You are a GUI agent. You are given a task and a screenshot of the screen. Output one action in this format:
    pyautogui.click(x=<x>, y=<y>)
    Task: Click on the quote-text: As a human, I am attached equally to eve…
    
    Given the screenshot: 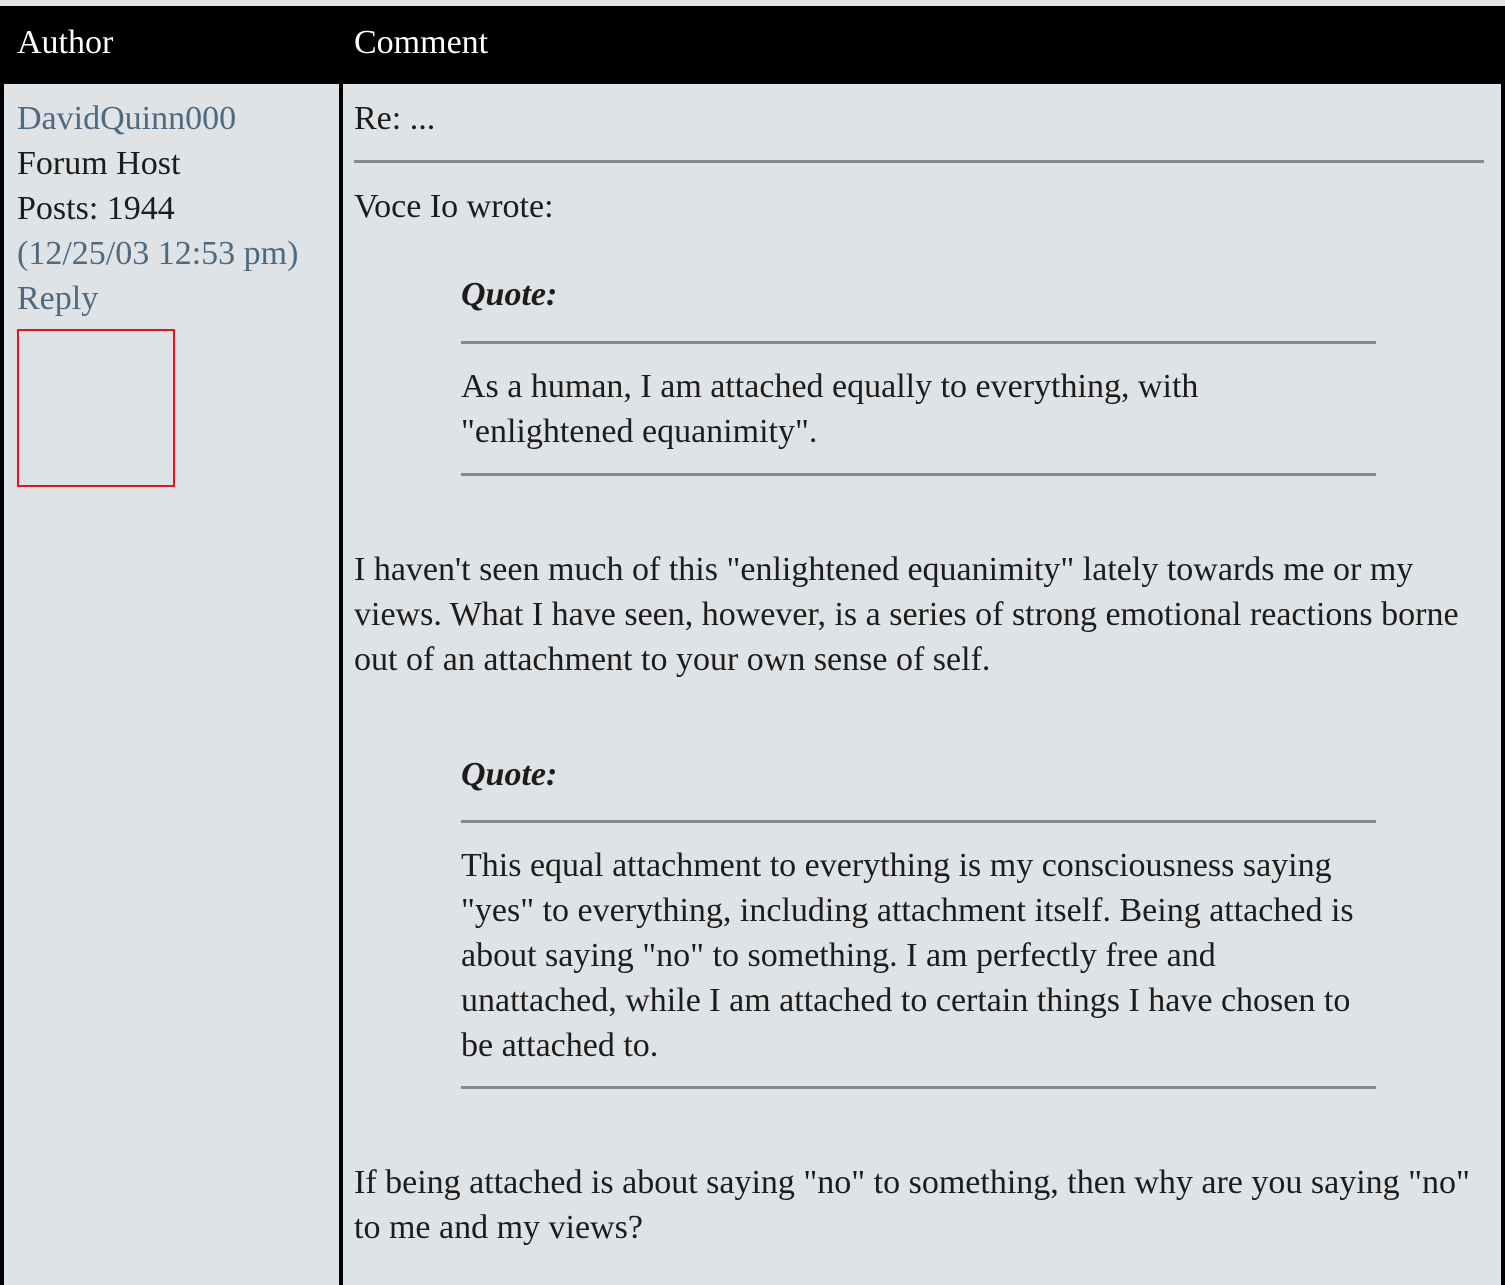 What is the action you would take?
    pyautogui.click(x=830, y=409)
    